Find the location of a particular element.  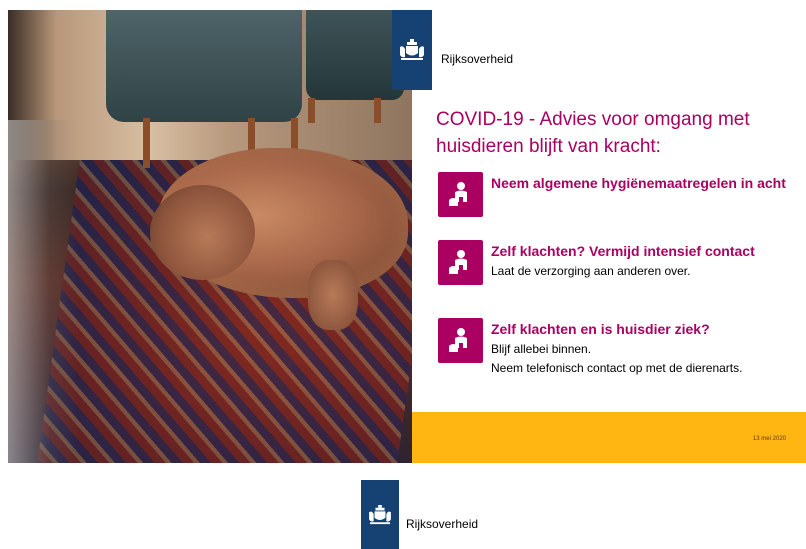

brand-name-bottom: Rijksoverheid is located at coordinates (442, 524).